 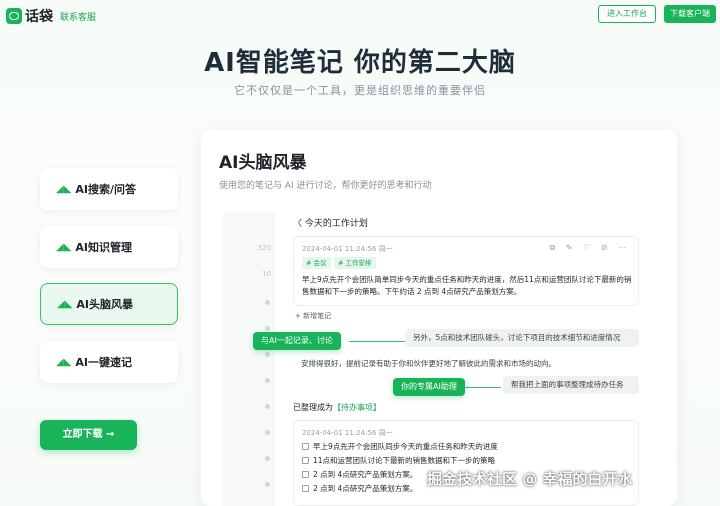 What do you see at coordinates (103, 362) in the screenshot?
I see `sidebar-item-label: AI一键速记` at bounding box center [103, 362].